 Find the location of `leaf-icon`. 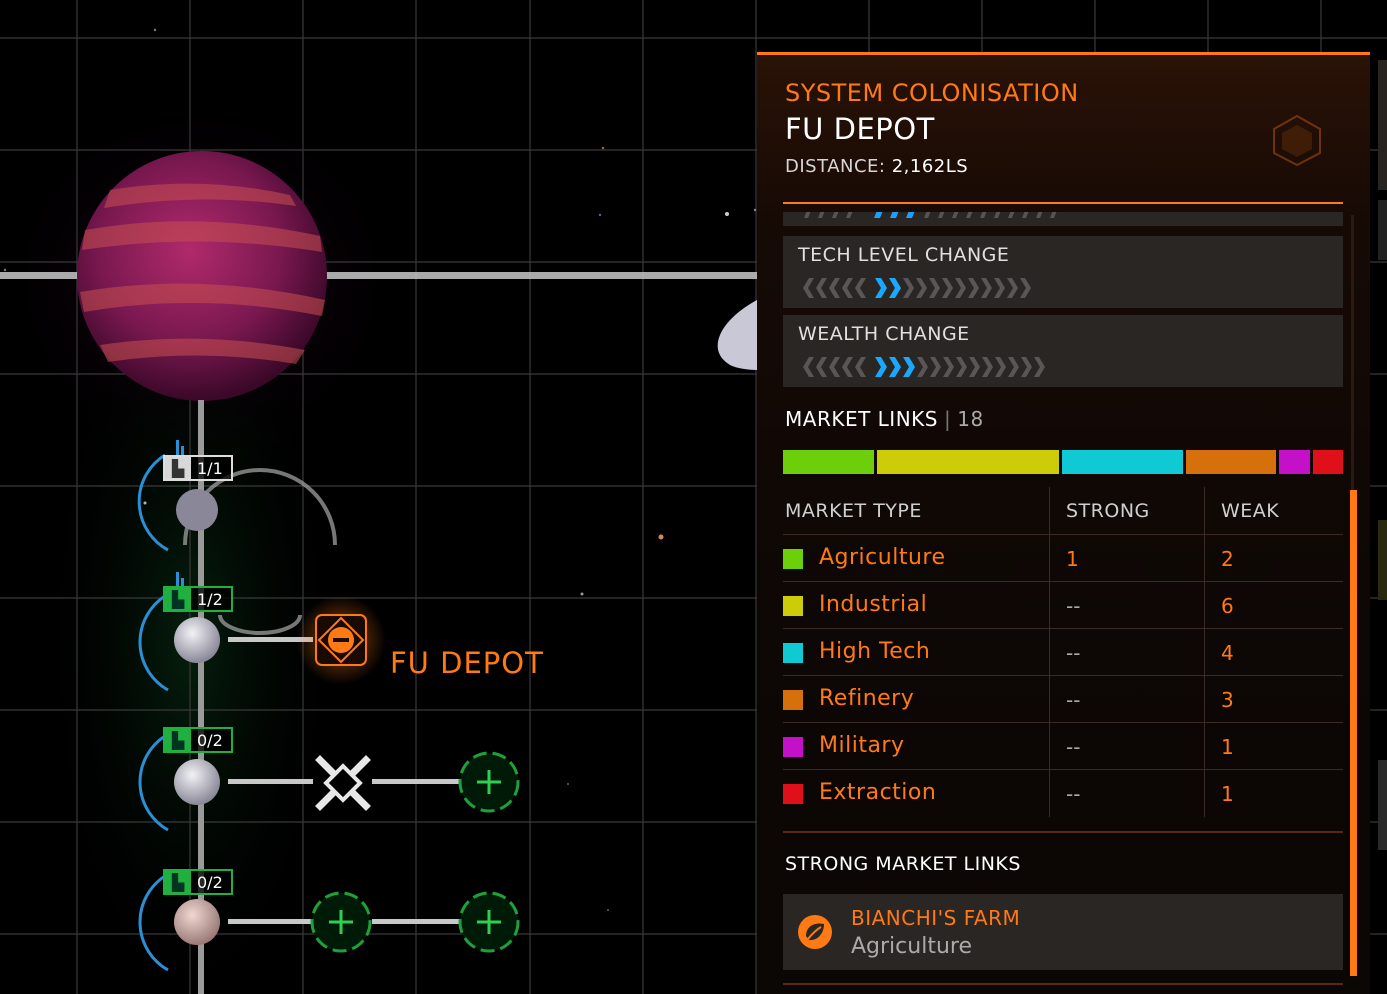

leaf-icon is located at coordinates (815, 932).